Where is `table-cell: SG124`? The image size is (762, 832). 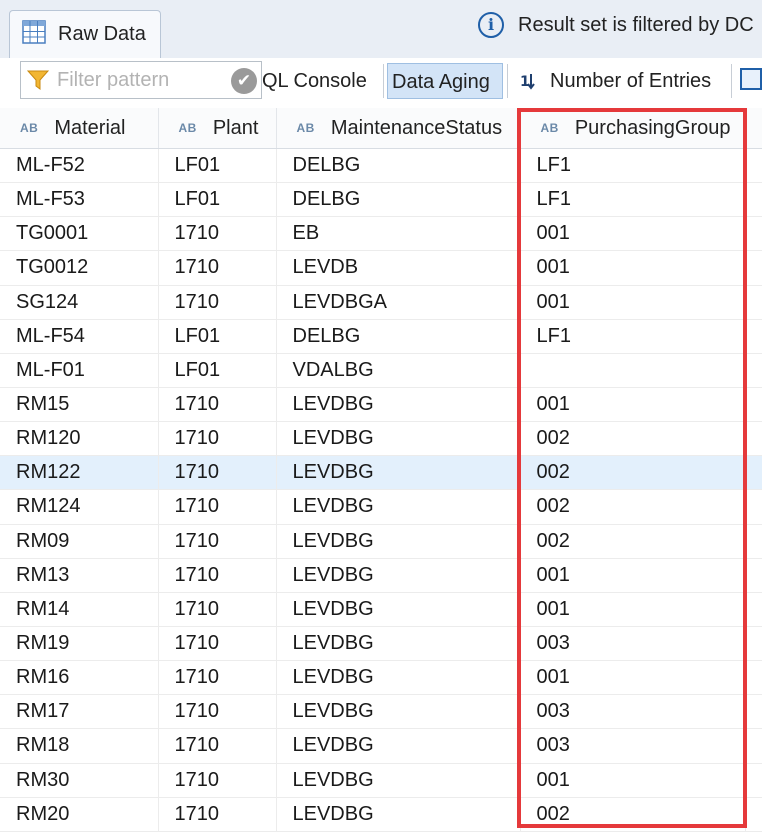
table-cell: SG124 is located at coordinates (79, 302).